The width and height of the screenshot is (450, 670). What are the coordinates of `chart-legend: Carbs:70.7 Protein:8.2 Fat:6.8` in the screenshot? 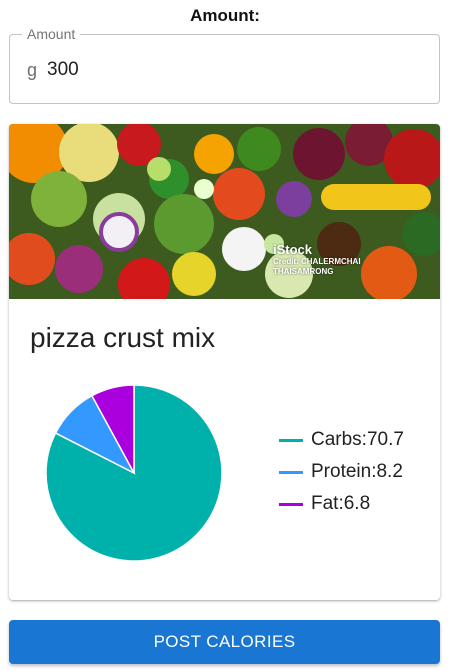 It's located at (341, 472).